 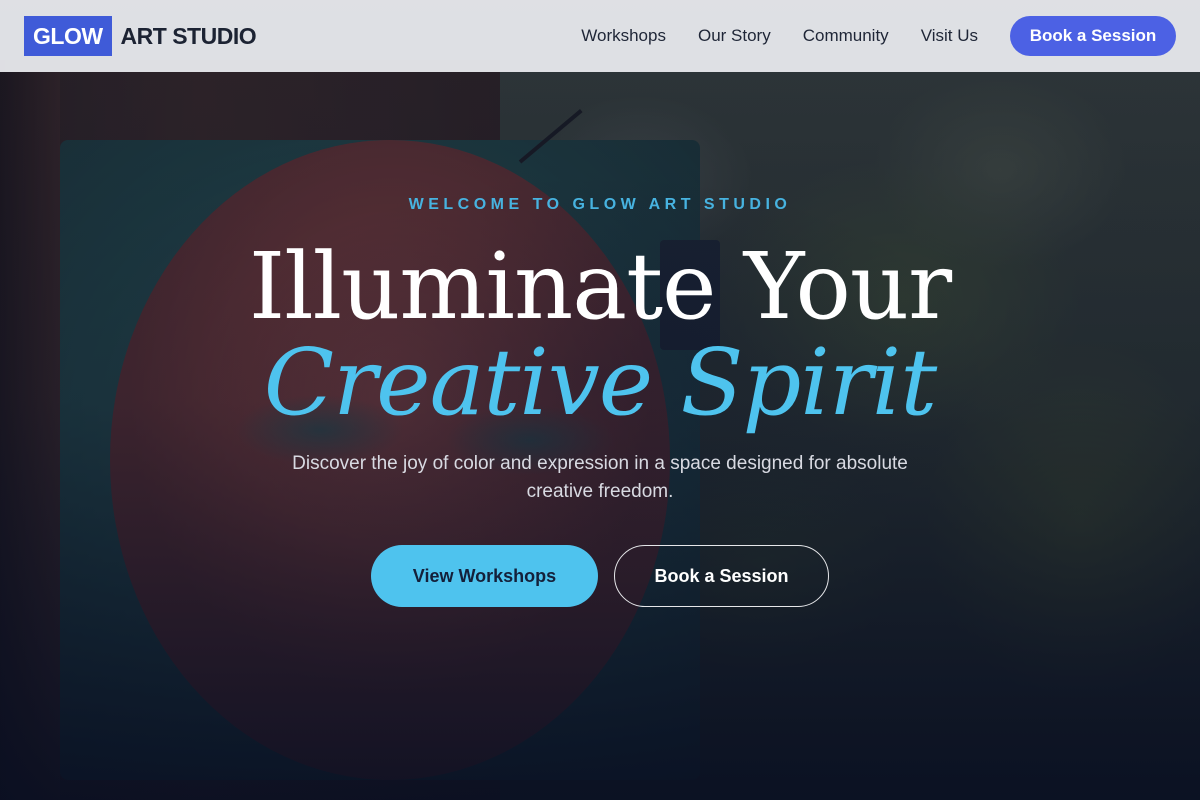 What do you see at coordinates (188, 35) in the screenshot?
I see `logo-text: ART STUDIO` at bounding box center [188, 35].